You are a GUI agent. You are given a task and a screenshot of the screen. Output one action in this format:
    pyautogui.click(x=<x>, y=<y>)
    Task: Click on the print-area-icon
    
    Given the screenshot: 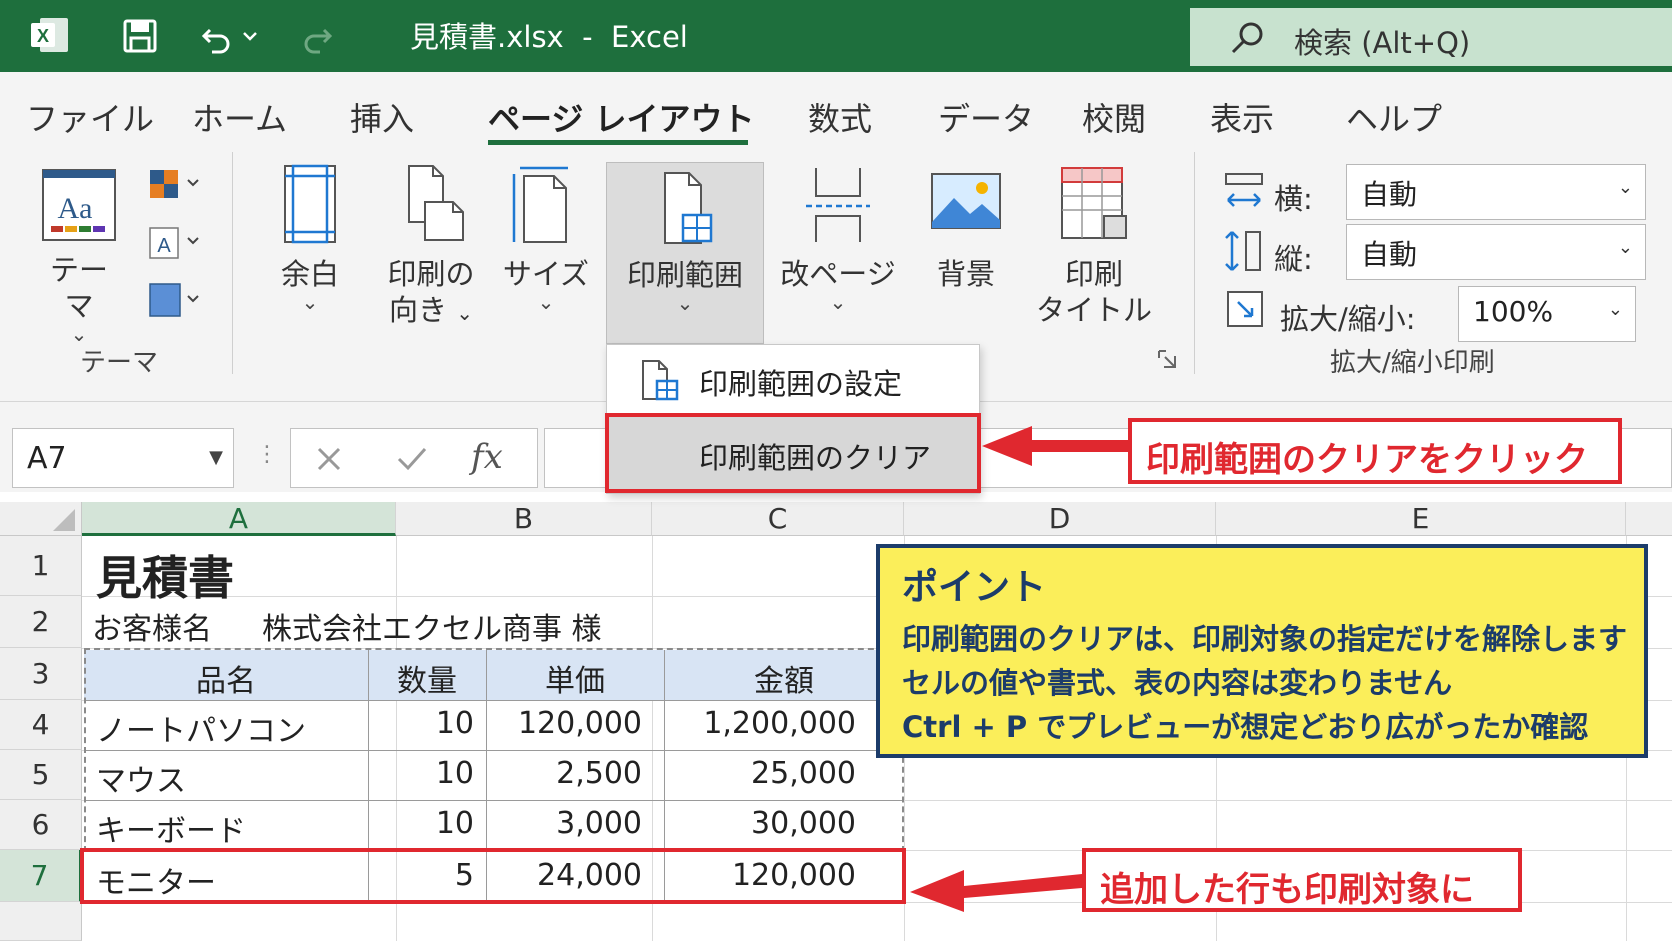 What is the action you would take?
    pyautogui.click(x=688, y=208)
    